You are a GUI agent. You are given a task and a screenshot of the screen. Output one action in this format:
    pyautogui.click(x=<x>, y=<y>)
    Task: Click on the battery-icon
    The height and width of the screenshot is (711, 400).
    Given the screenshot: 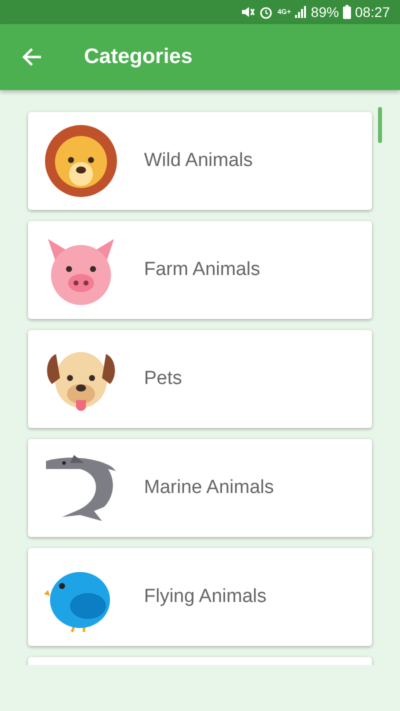 What is the action you would take?
    pyautogui.click(x=346, y=12)
    